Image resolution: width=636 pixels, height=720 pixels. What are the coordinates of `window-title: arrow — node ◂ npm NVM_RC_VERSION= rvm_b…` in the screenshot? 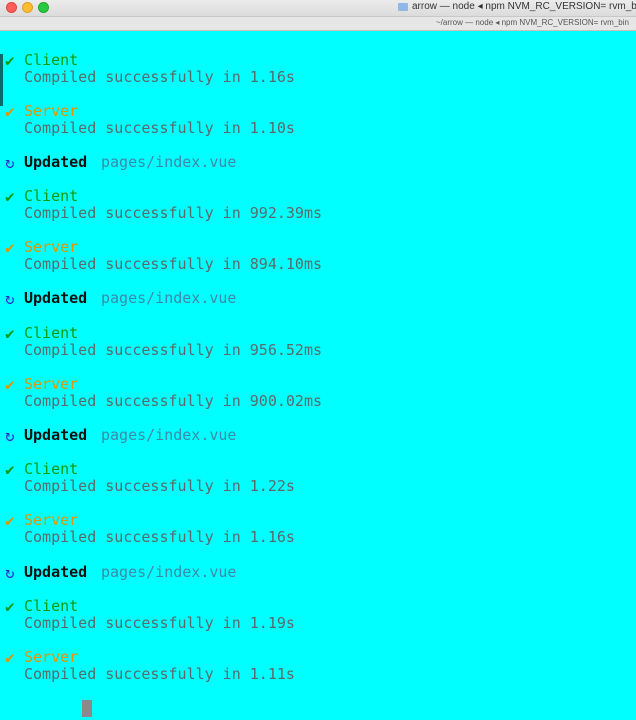 It's located at (524, 6).